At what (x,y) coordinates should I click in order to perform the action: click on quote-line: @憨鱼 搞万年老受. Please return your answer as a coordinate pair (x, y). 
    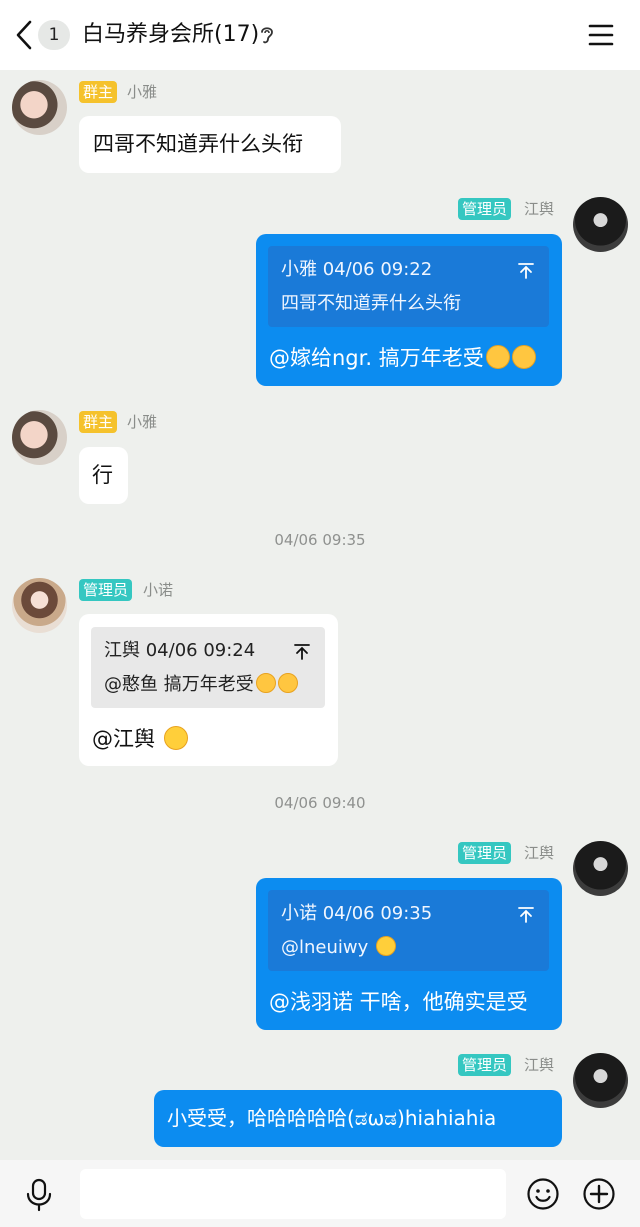
    Looking at the image, I should click on (201, 685).